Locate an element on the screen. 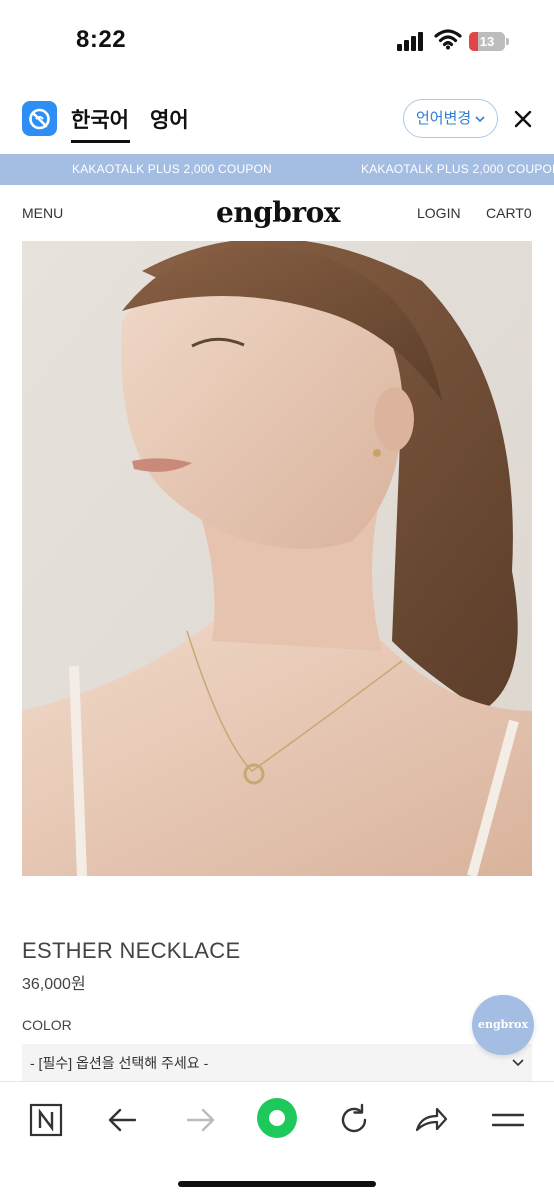 The image size is (554, 1200). refresh-icon is located at coordinates (354, 1120).